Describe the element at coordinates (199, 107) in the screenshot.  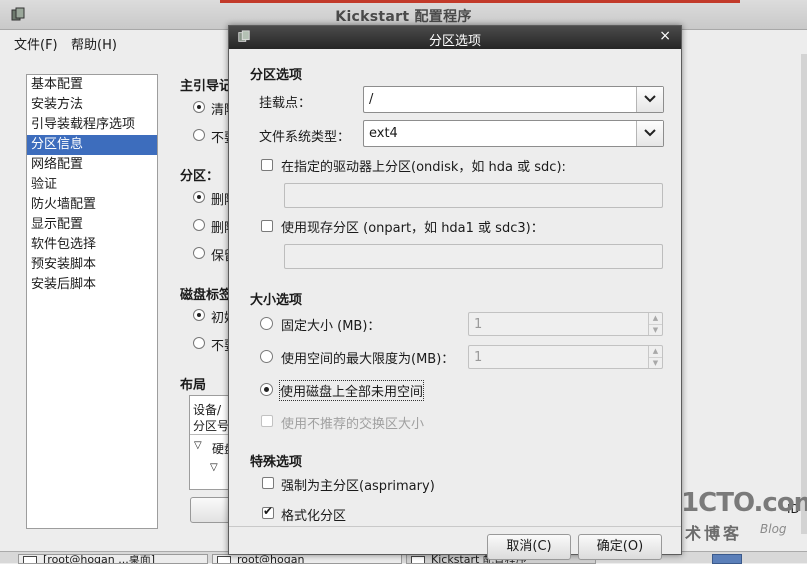
I see `mbr-clear-radio` at that location.